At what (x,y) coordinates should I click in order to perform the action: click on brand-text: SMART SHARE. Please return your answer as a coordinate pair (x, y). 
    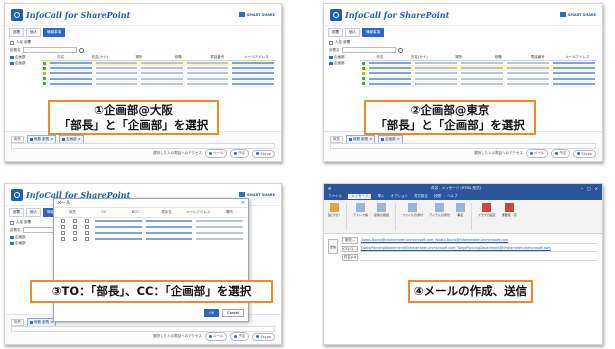
    Looking at the image, I should click on (581, 14).